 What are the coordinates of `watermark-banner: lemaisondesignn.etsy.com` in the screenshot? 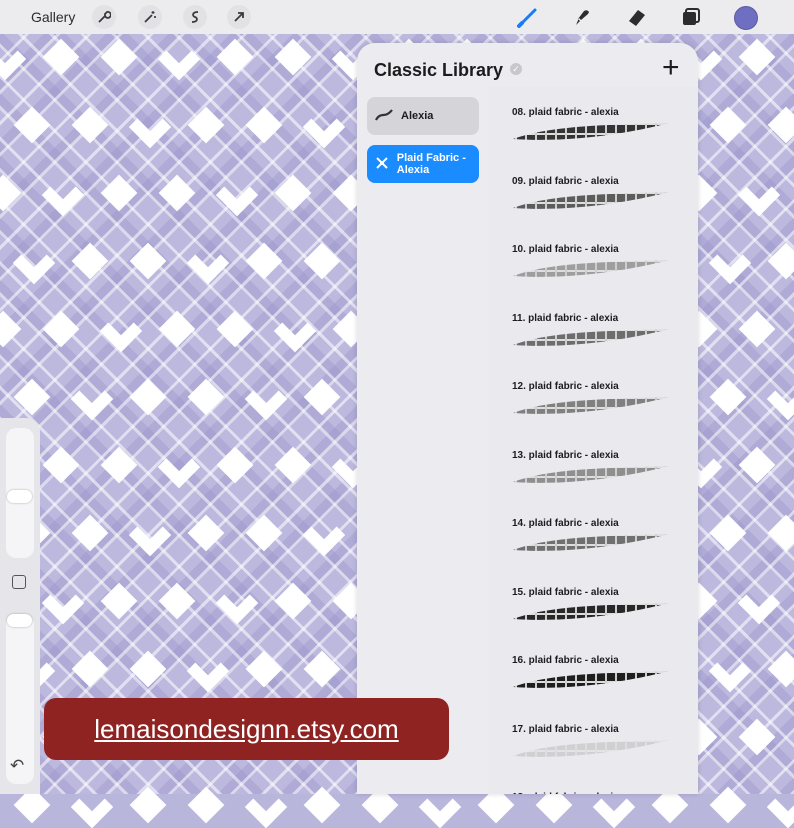 It's located at (246, 729).